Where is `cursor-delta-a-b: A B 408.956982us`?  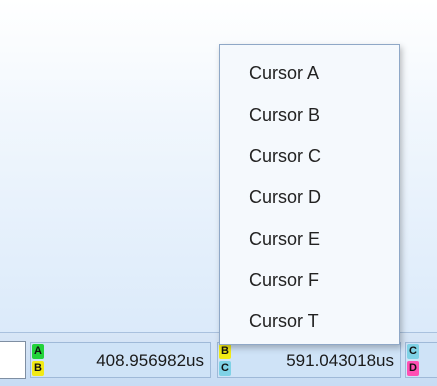 cursor-delta-a-b: A B 408.956982us is located at coordinates (120, 360).